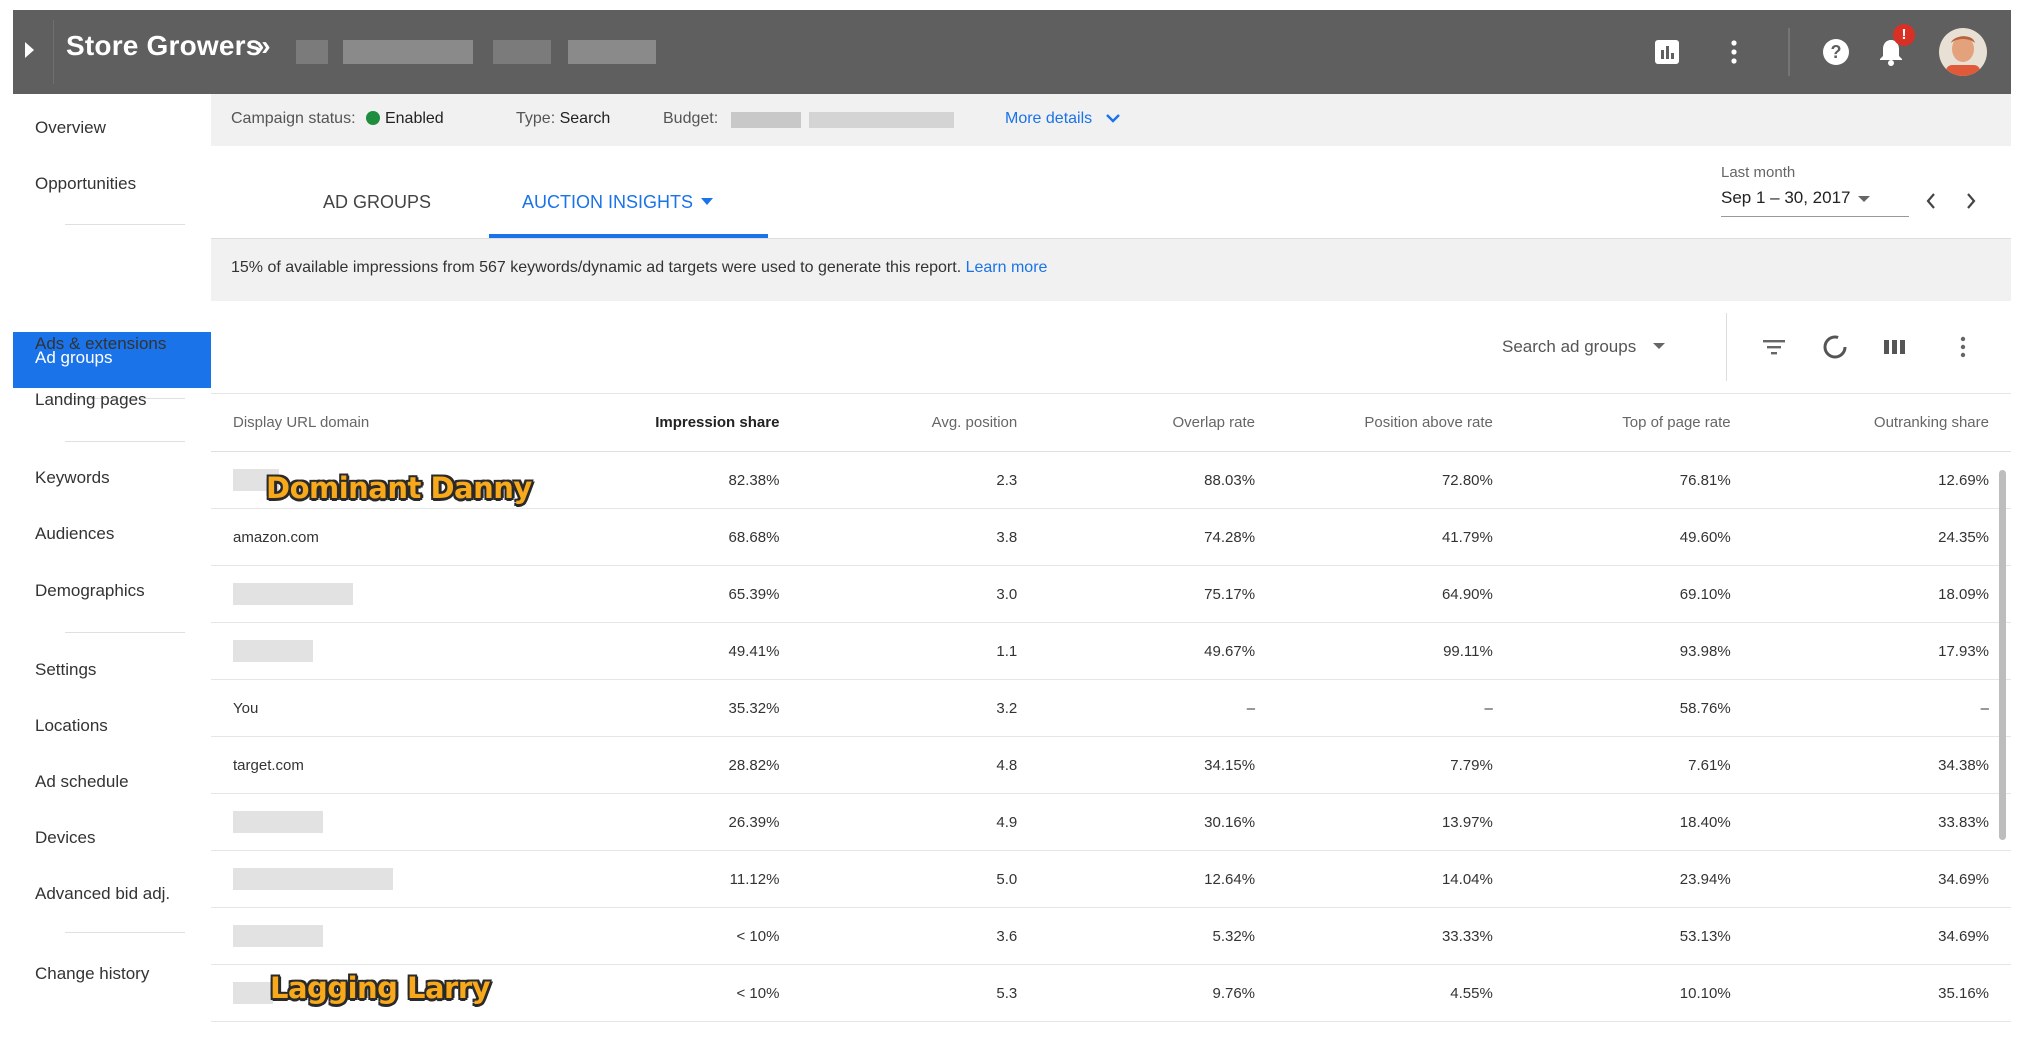 This screenshot has height=1041, width=2019. What do you see at coordinates (1931, 201) in the screenshot?
I see `chevron-left-icon` at bounding box center [1931, 201].